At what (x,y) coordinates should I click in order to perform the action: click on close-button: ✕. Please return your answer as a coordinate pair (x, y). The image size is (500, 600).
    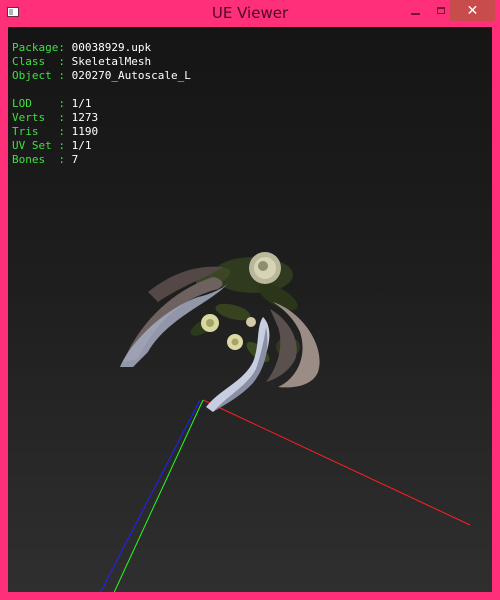
    Looking at the image, I should click on (472, 10).